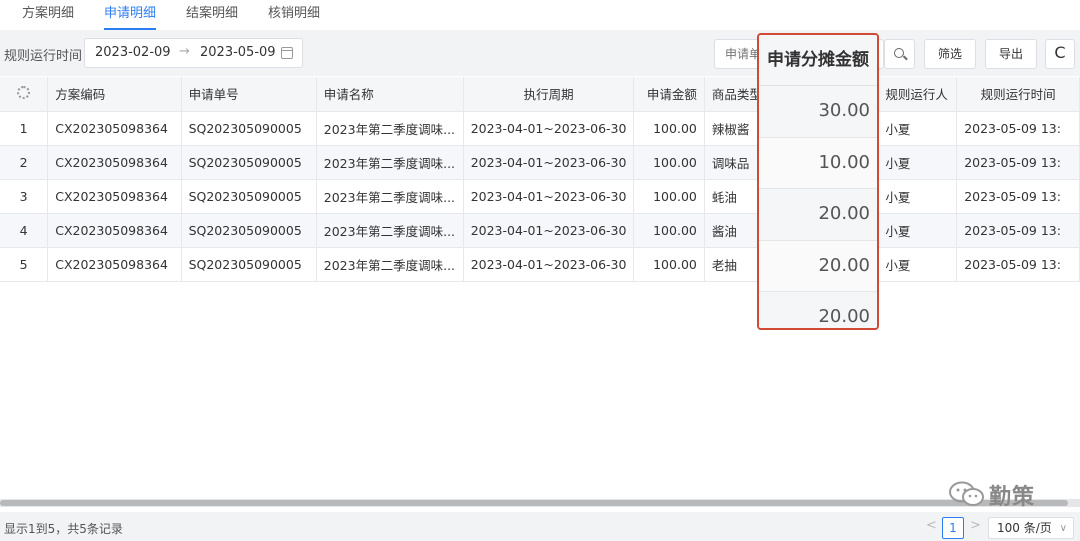 This screenshot has height=541, width=1080. What do you see at coordinates (212, 15) in the screenshot?
I see `tab-close-detail: 结案明细` at bounding box center [212, 15].